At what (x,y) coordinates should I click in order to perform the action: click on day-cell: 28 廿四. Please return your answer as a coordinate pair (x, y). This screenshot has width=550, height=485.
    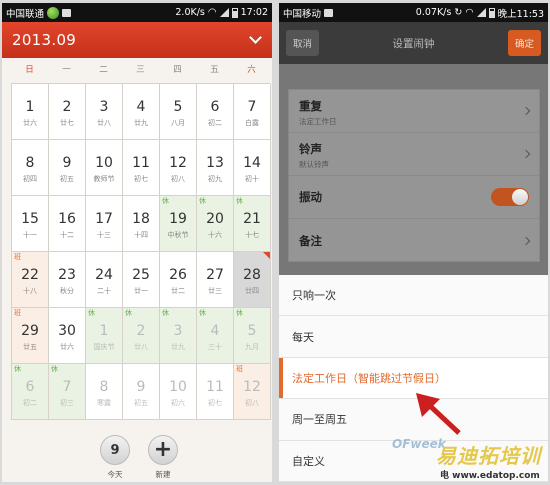
    Looking at the image, I should click on (252, 280).